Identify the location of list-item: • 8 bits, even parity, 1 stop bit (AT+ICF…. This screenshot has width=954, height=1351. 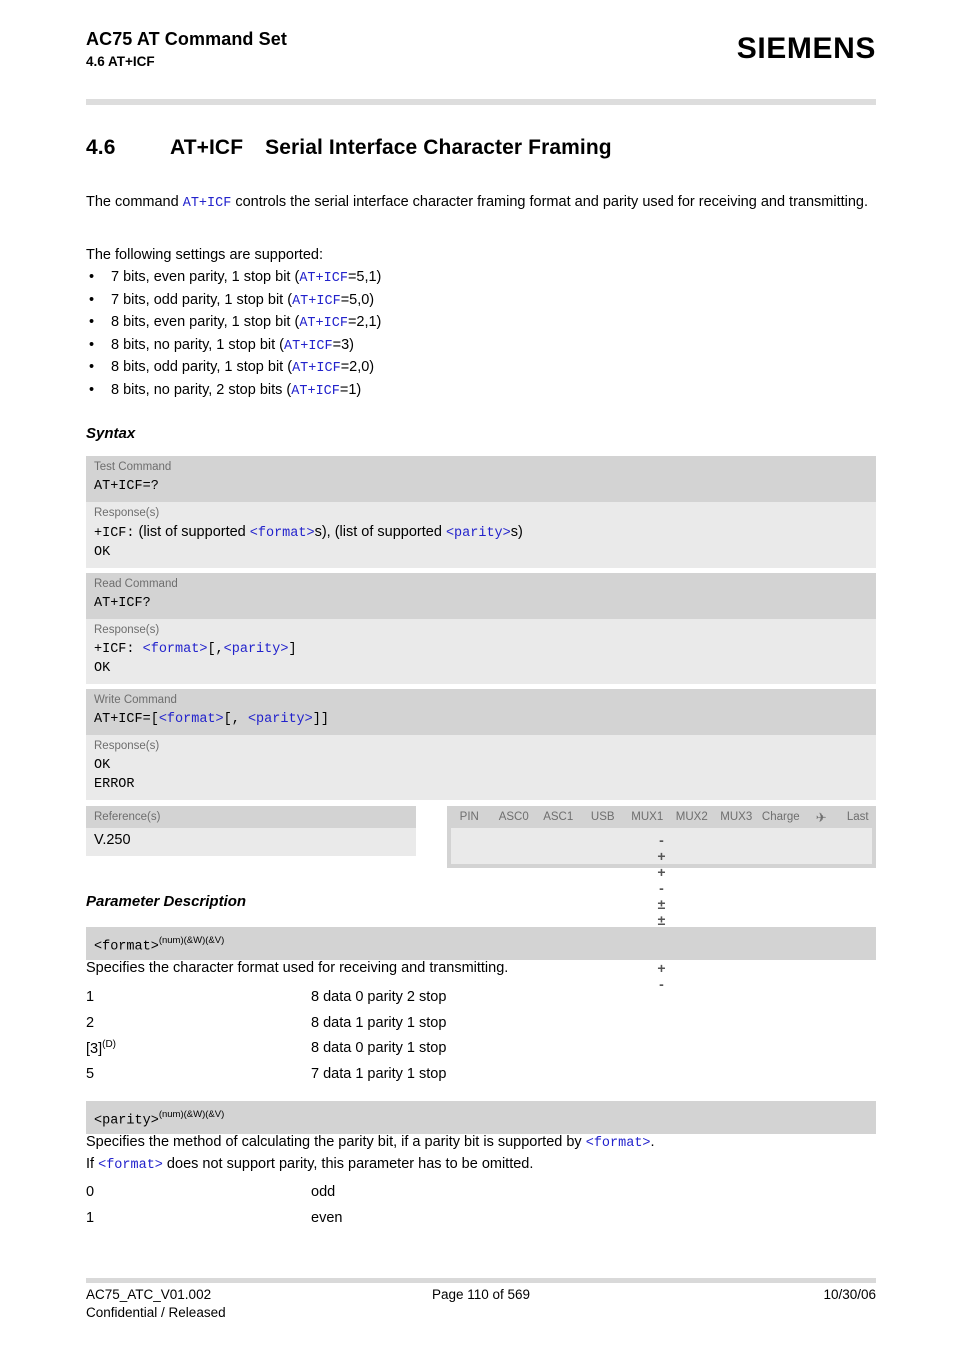
(386, 324).